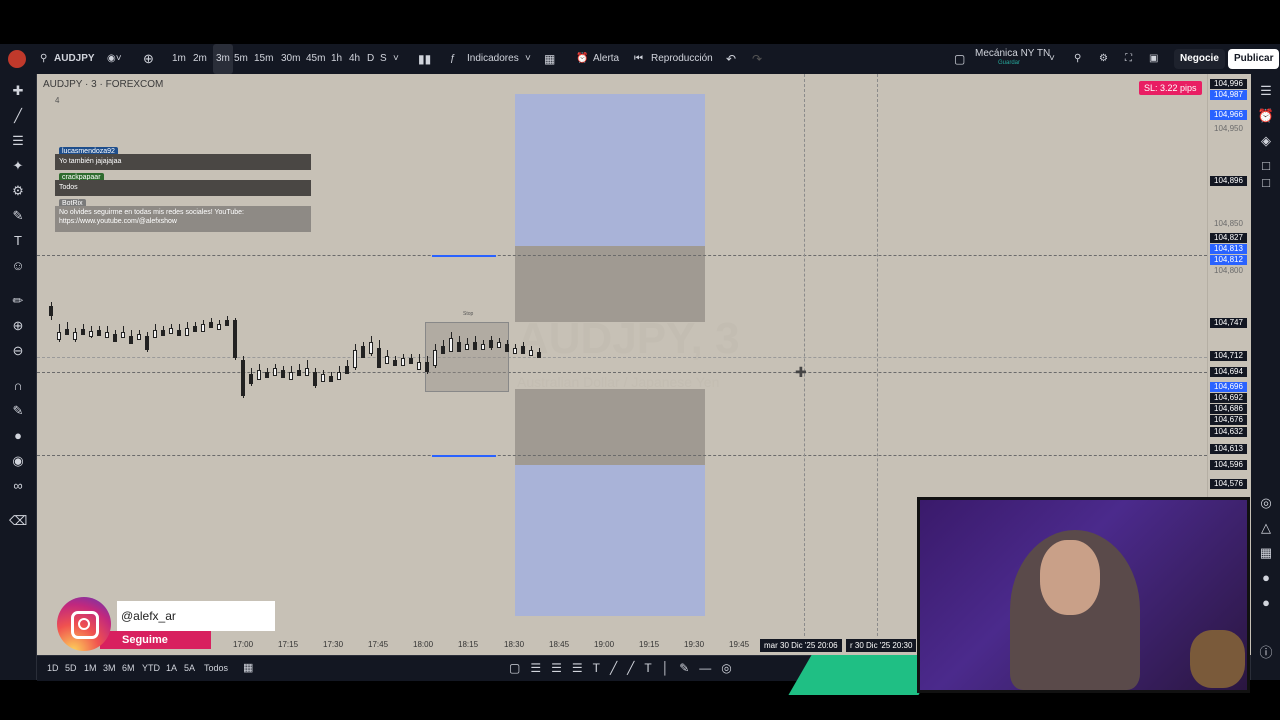 The width and height of the screenshot is (1280, 720). What do you see at coordinates (18, 411) in the screenshot?
I see `lock-drawing-icon: ✎` at bounding box center [18, 411].